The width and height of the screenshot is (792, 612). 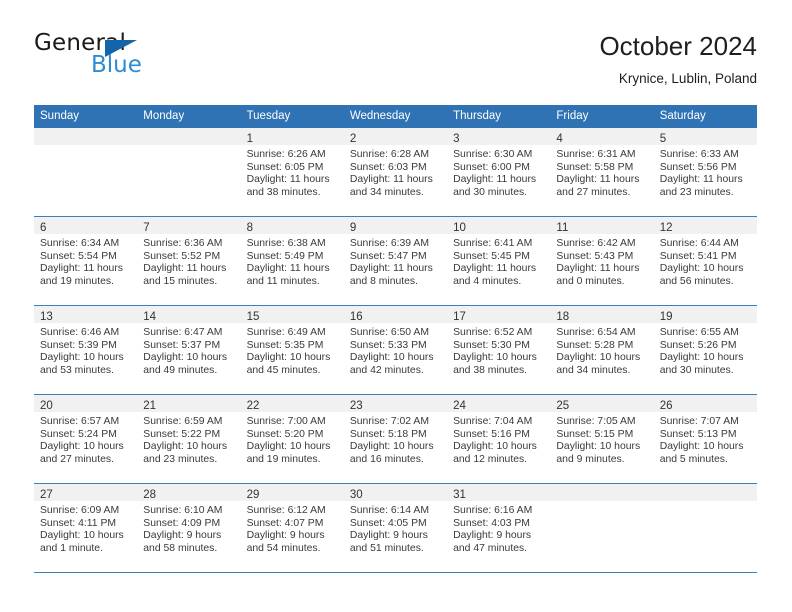 What do you see at coordinates (86, 172) in the screenshot?
I see `calendar-day-cell-empty` at bounding box center [86, 172].